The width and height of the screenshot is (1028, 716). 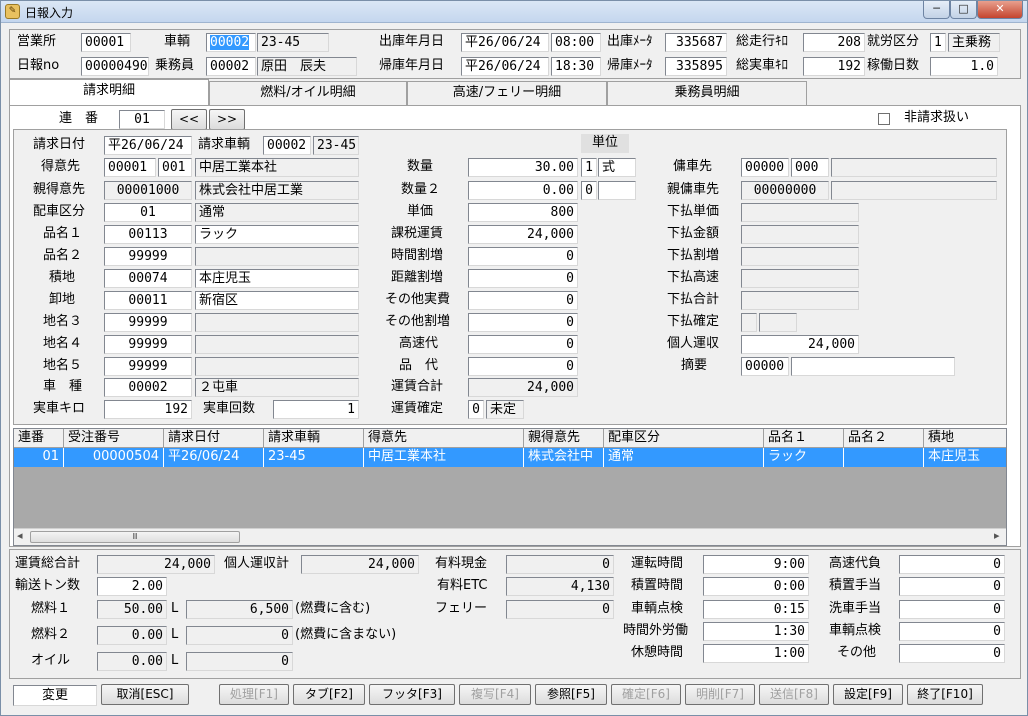 What do you see at coordinates (952, 586) in the screenshot?
I see `load-allowance-field: 0` at bounding box center [952, 586].